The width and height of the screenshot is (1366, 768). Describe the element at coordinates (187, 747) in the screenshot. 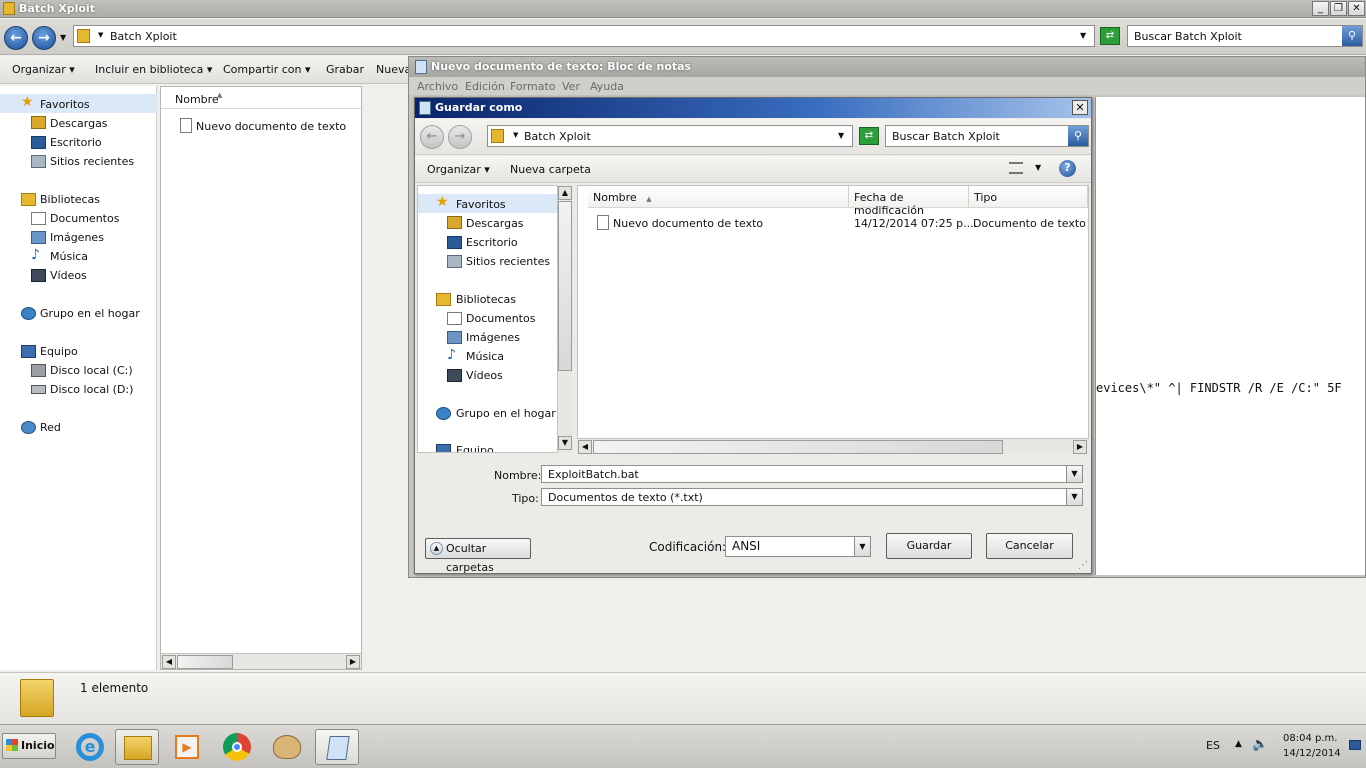

I see `media-player-icon: ▶` at that location.